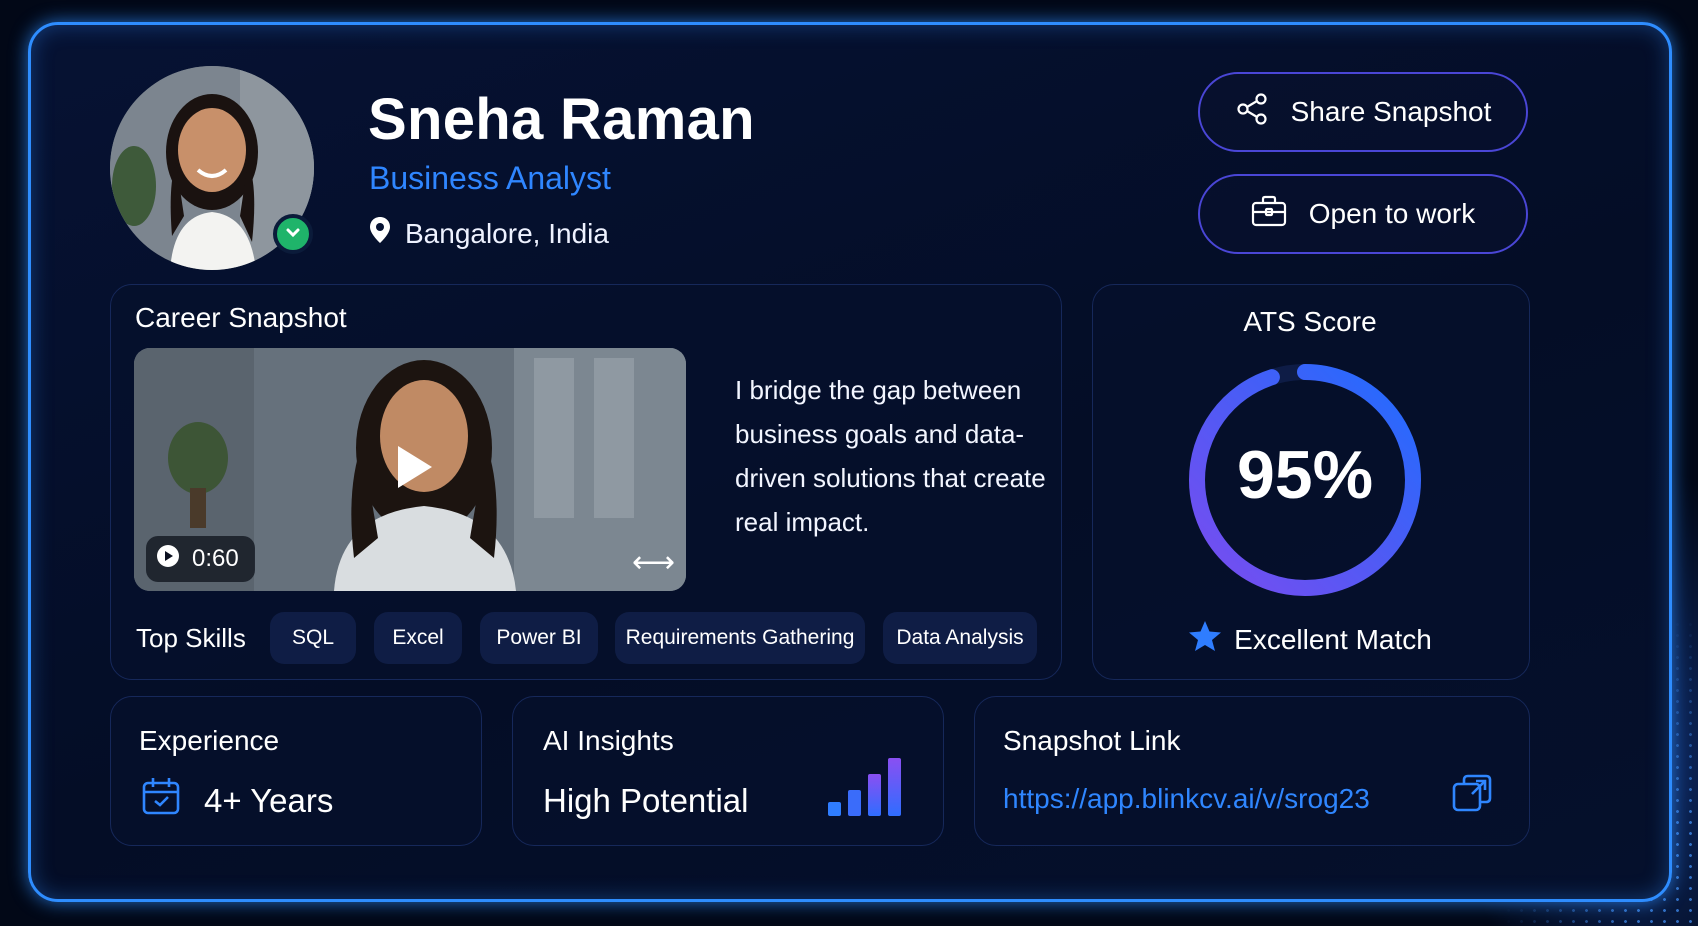  I want to click on briefcase-icon, so click(1269, 214).